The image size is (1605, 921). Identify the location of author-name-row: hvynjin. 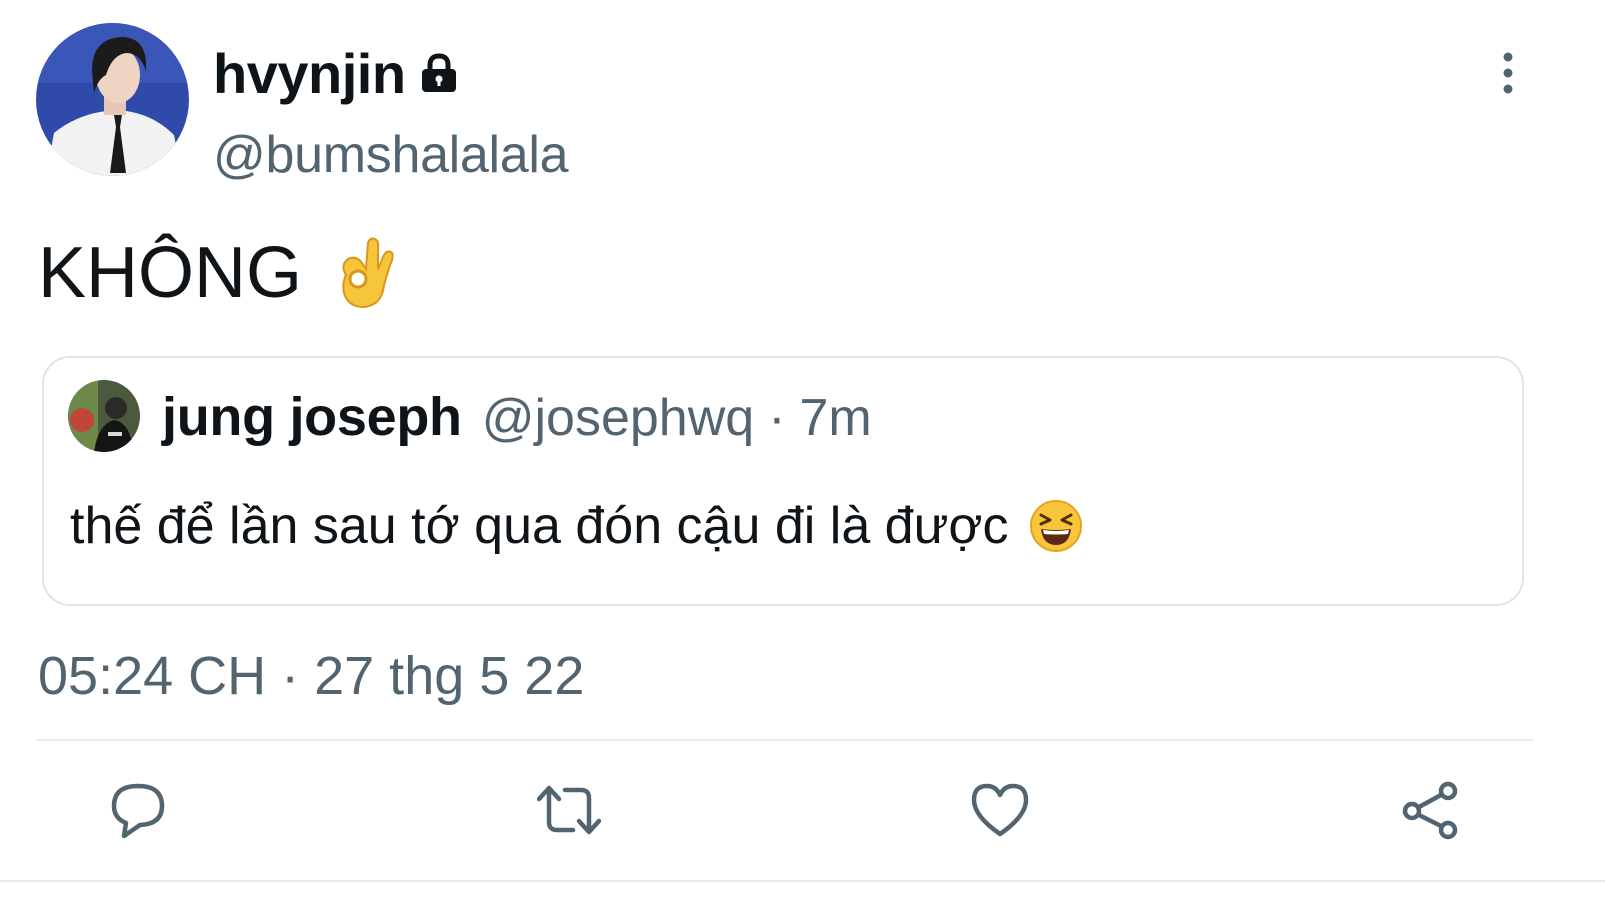
(336, 73).